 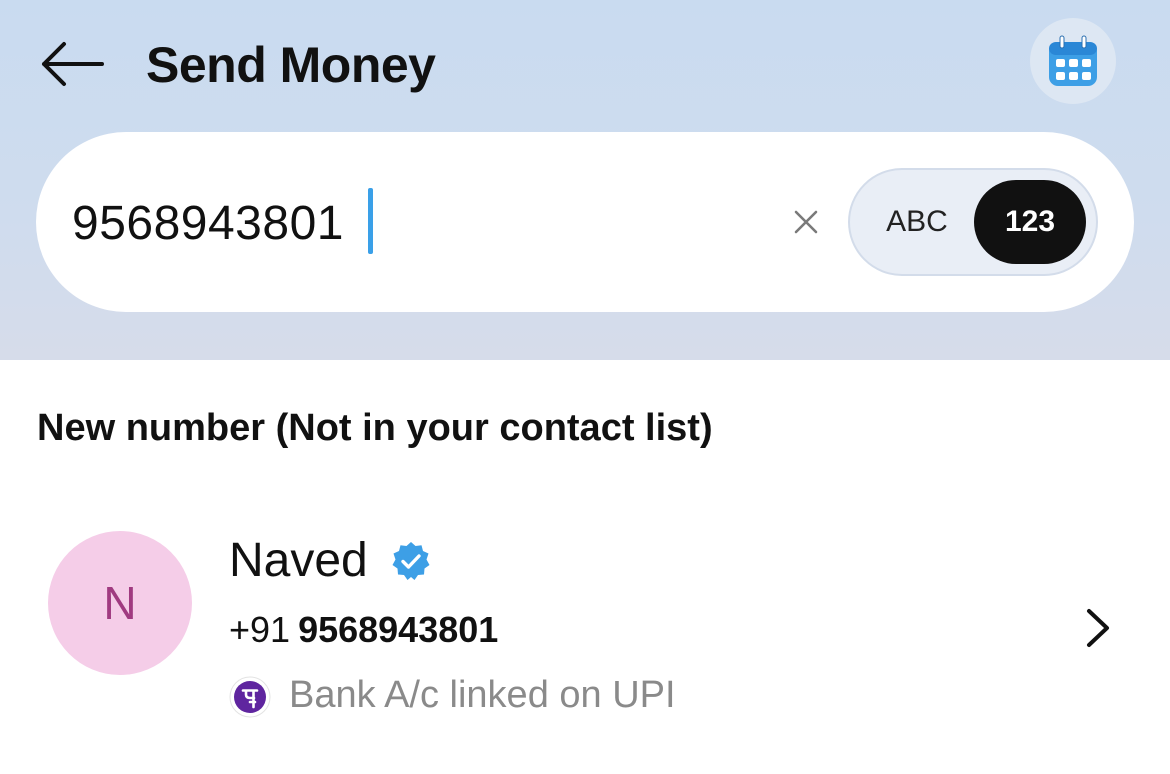 What do you see at coordinates (482, 695) in the screenshot?
I see `upi-status-text: Bank A/c linked on UPI` at bounding box center [482, 695].